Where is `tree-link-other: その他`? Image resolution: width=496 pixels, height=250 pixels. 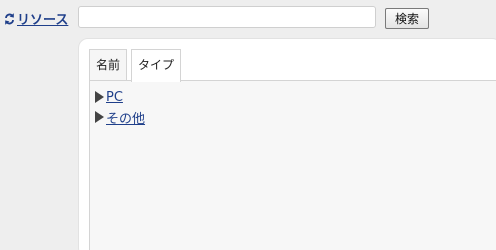 tree-link-other: その他 is located at coordinates (125, 117).